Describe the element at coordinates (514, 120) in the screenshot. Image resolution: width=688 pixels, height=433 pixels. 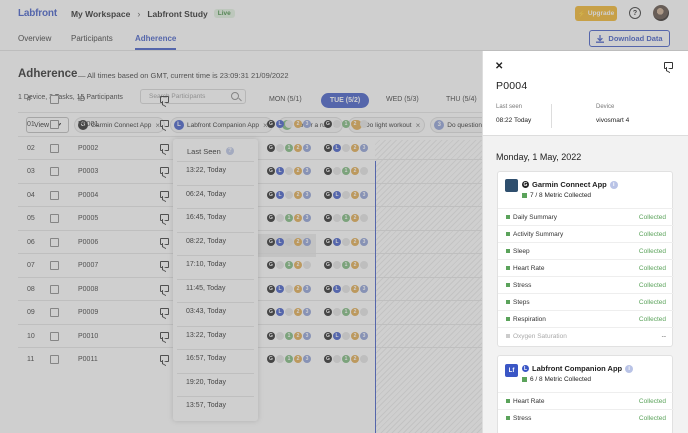
I see `last-seen-value: 08:22 Today` at that location.